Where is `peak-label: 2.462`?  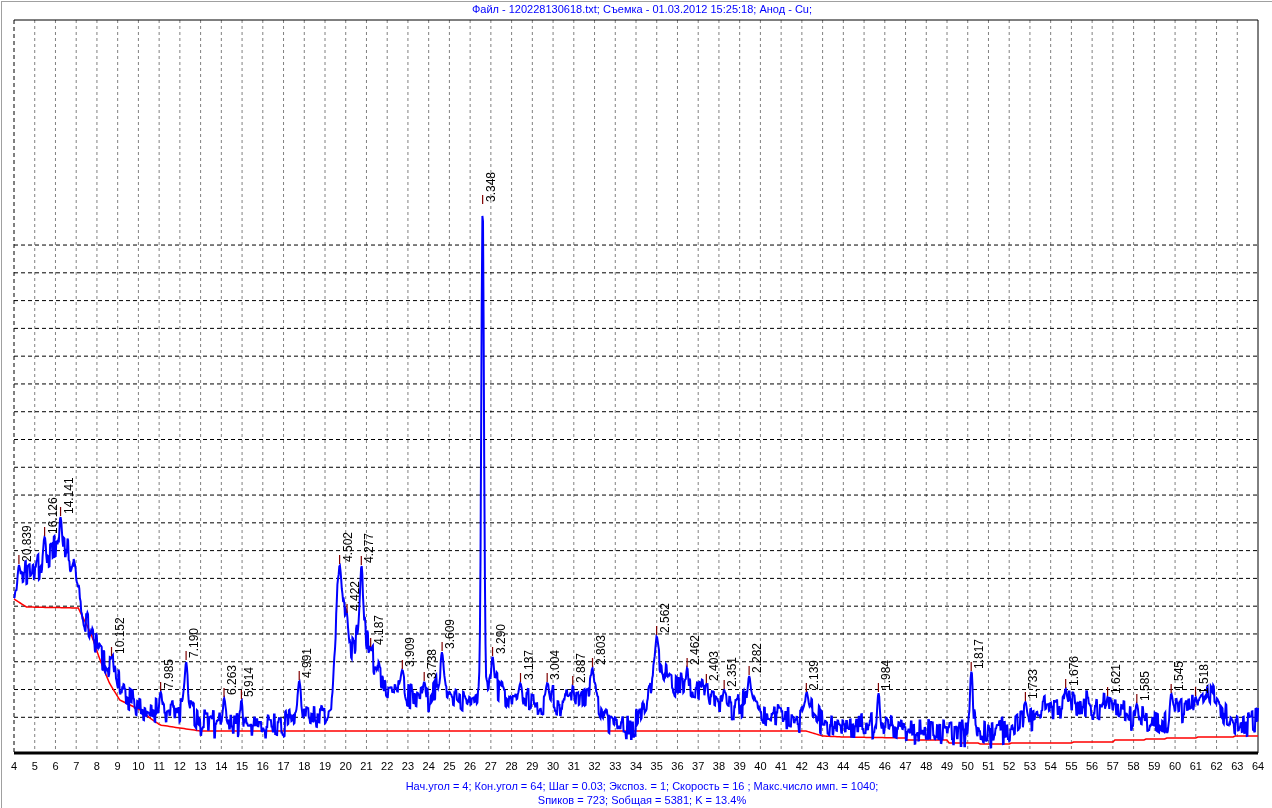
peak-label: 2.462 is located at coordinates (695, 649).